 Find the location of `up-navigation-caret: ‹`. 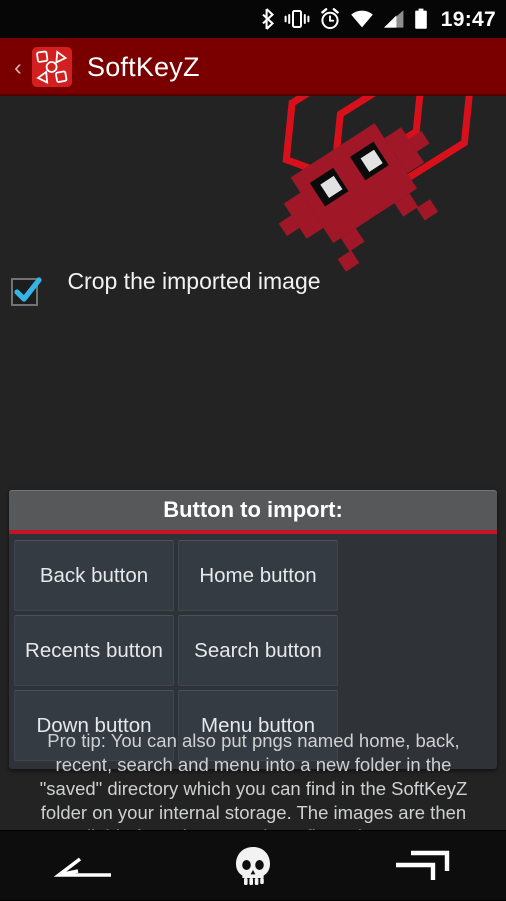

up-navigation-caret: ‹ is located at coordinates (18, 67).